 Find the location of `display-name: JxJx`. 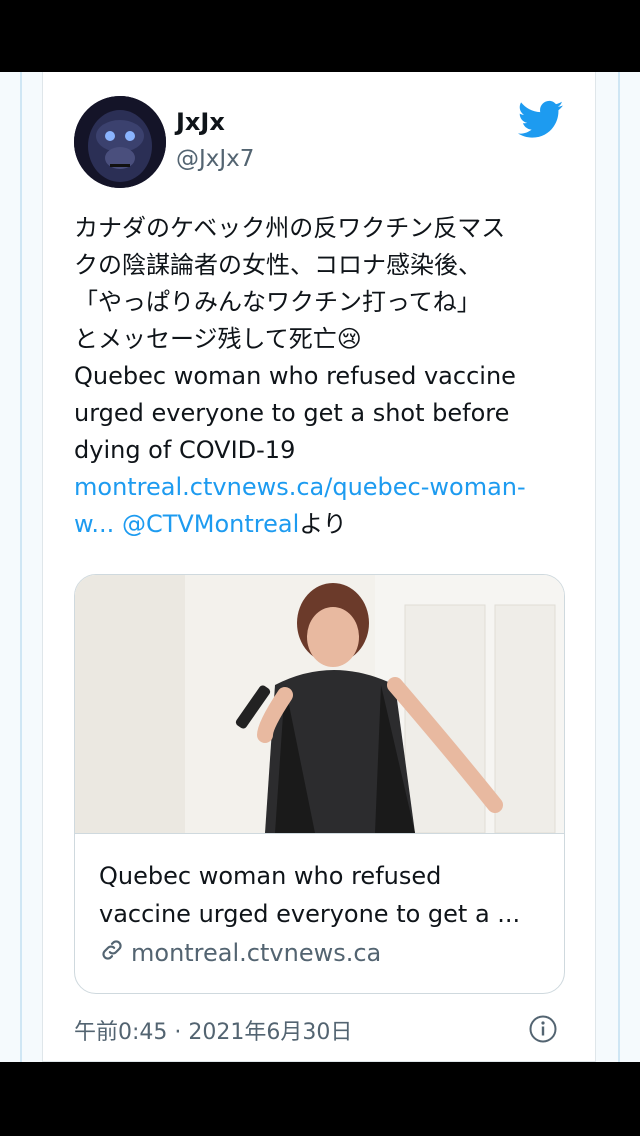

display-name: JxJx is located at coordinates (200, 122).